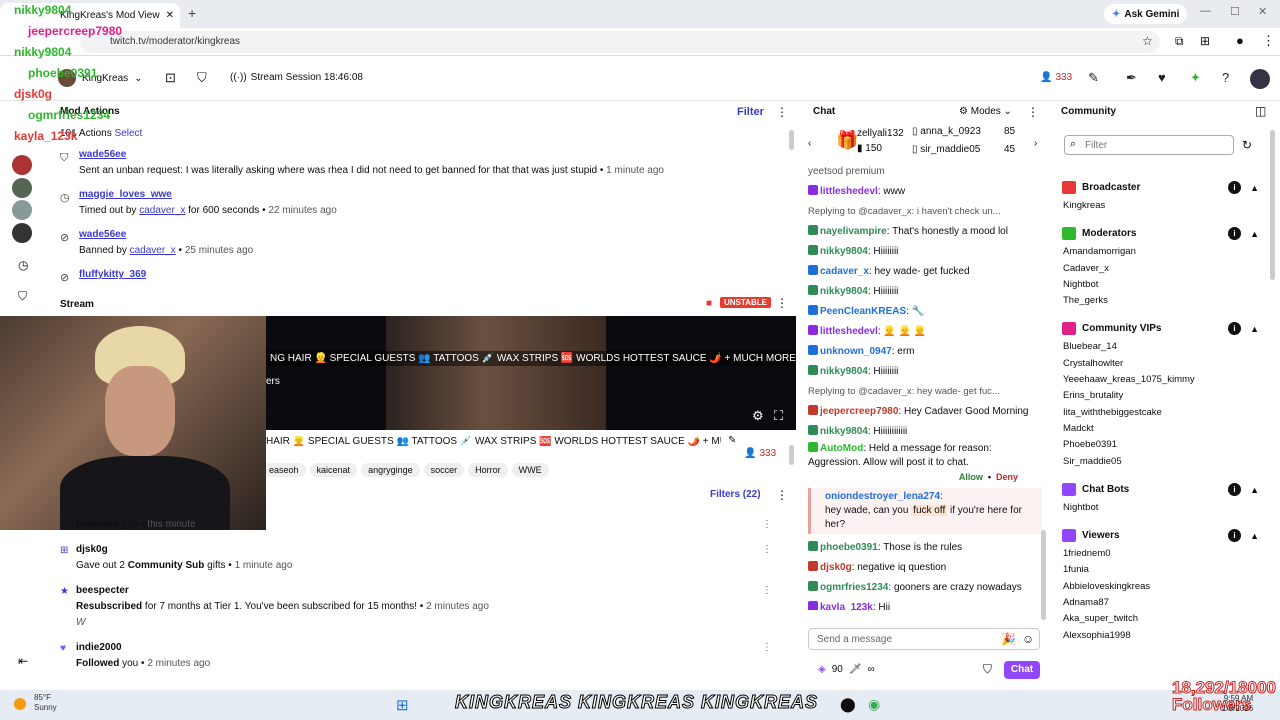 Image resolution: width=1280 pixels, height=720 pixels. Describe the element at coordinates (1162, 636) in the screenshot. I see `community-user: Alexsophia1998` at that location.